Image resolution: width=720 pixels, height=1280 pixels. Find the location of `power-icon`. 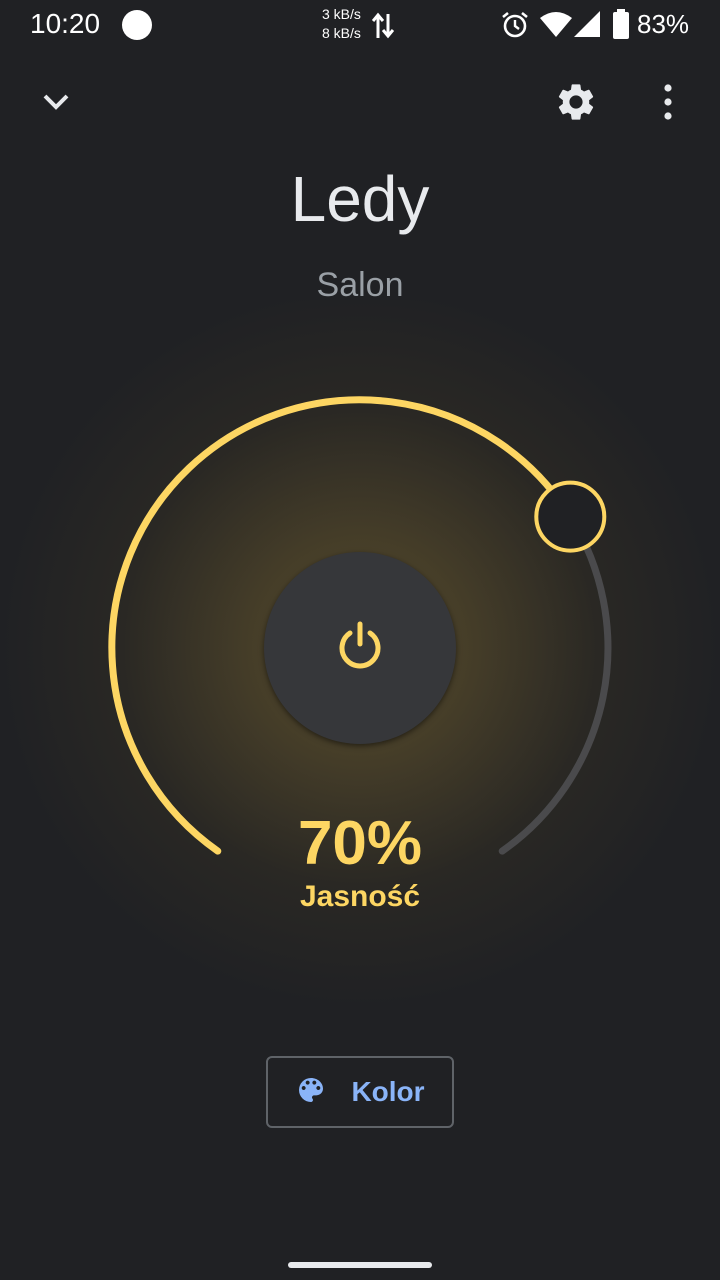

power-icon is located at coordinates (360, 648).